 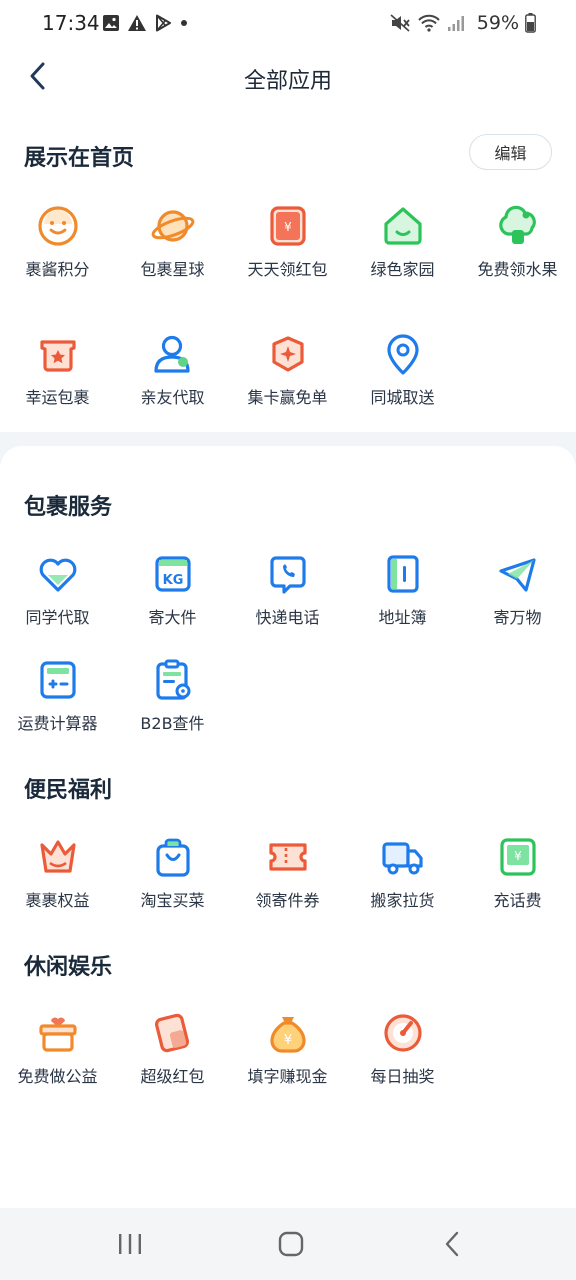 What do you see at coordinates (517, 269) in the screenshot?
I see `app-label: 免费领水果` at bounding box center [517, 269].